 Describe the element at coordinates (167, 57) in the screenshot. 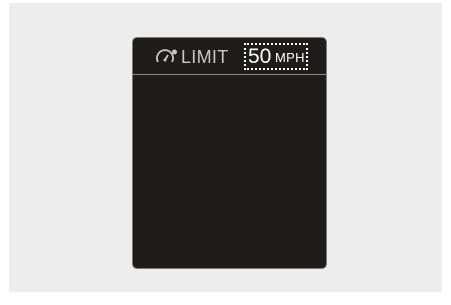

I see `speed-limit-gauge-icon` at that location.